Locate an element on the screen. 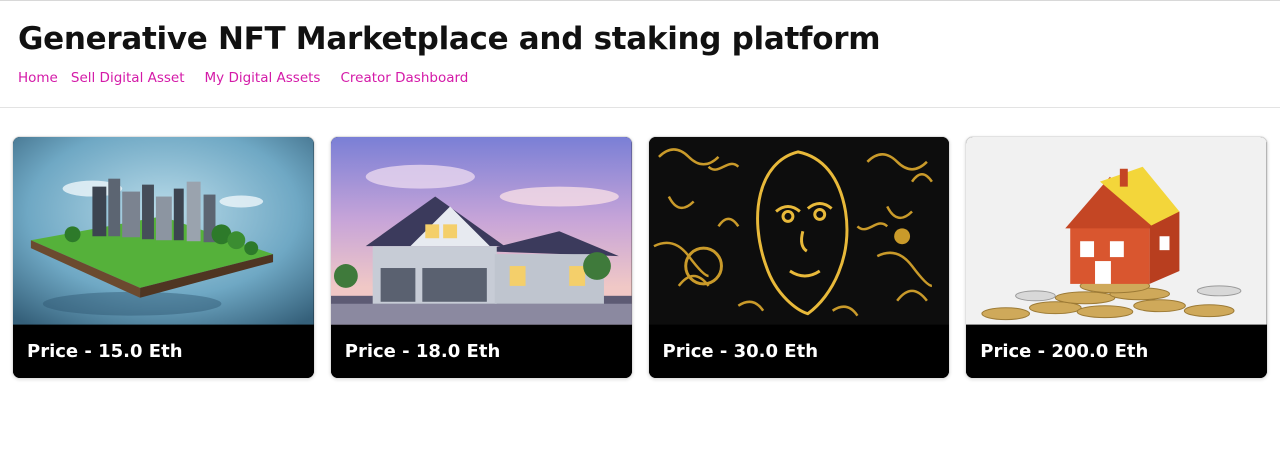 Image resolution: width=1280 pixels, height=466 pixels. nav-link-creator-dashboard: Creator Dashboard is located at coordinates (404, 78).